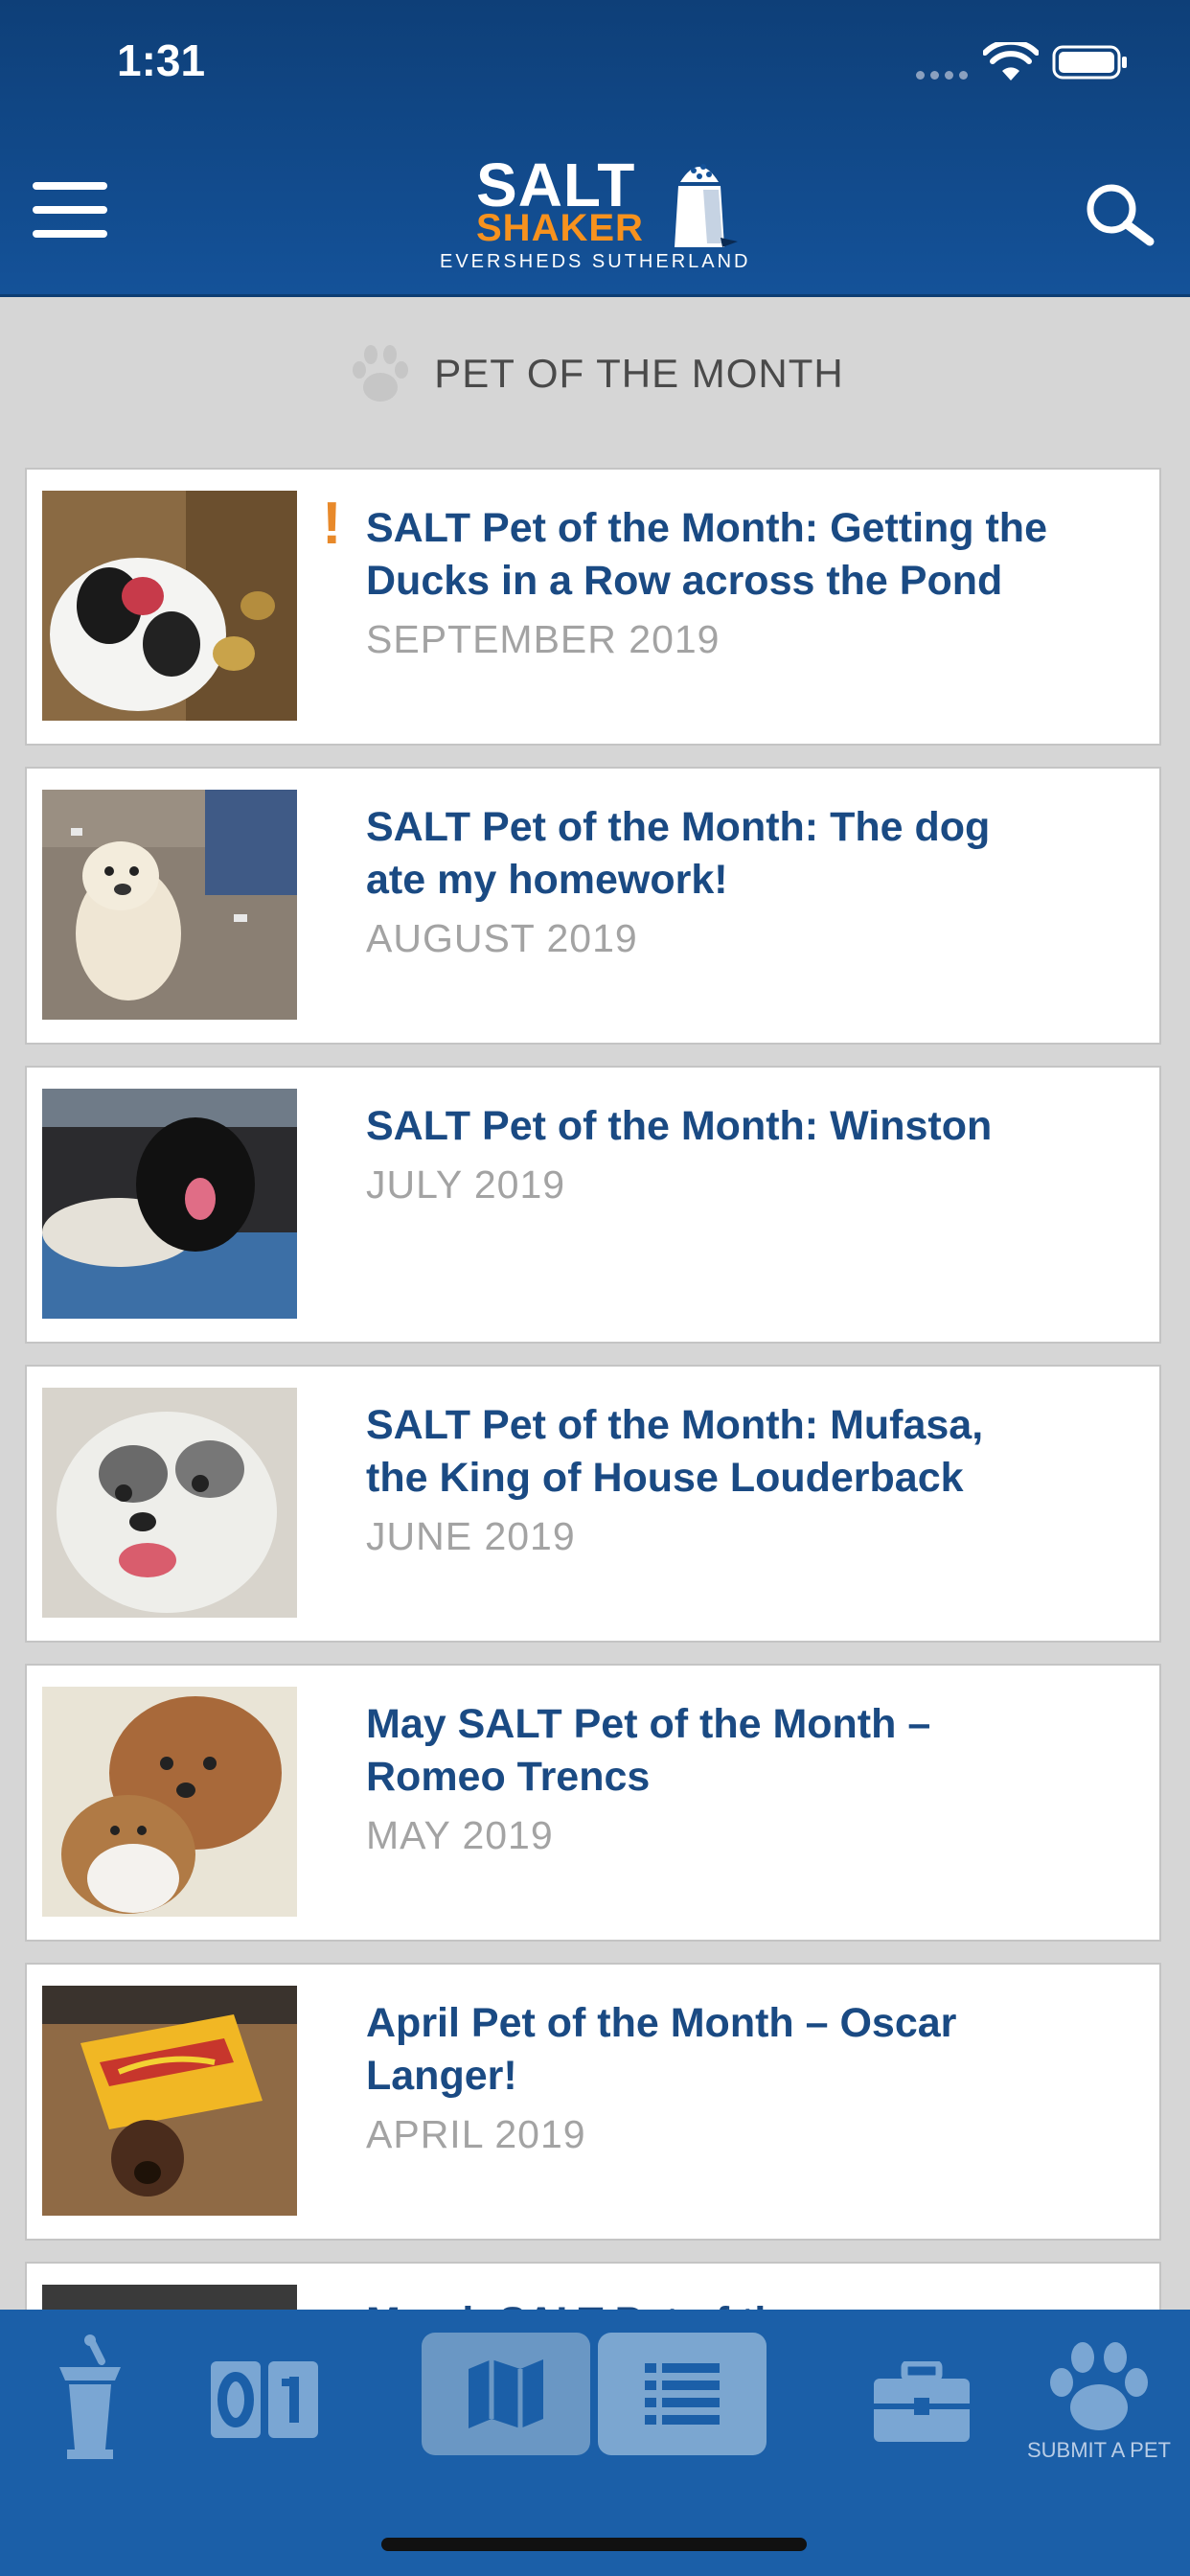 The height and width of the screenshot is (2576, 1190). What do you see at coordinates (942, 75) in the screenshot?
I see `cellular-signal-icon` at bounding box center [942, 75].